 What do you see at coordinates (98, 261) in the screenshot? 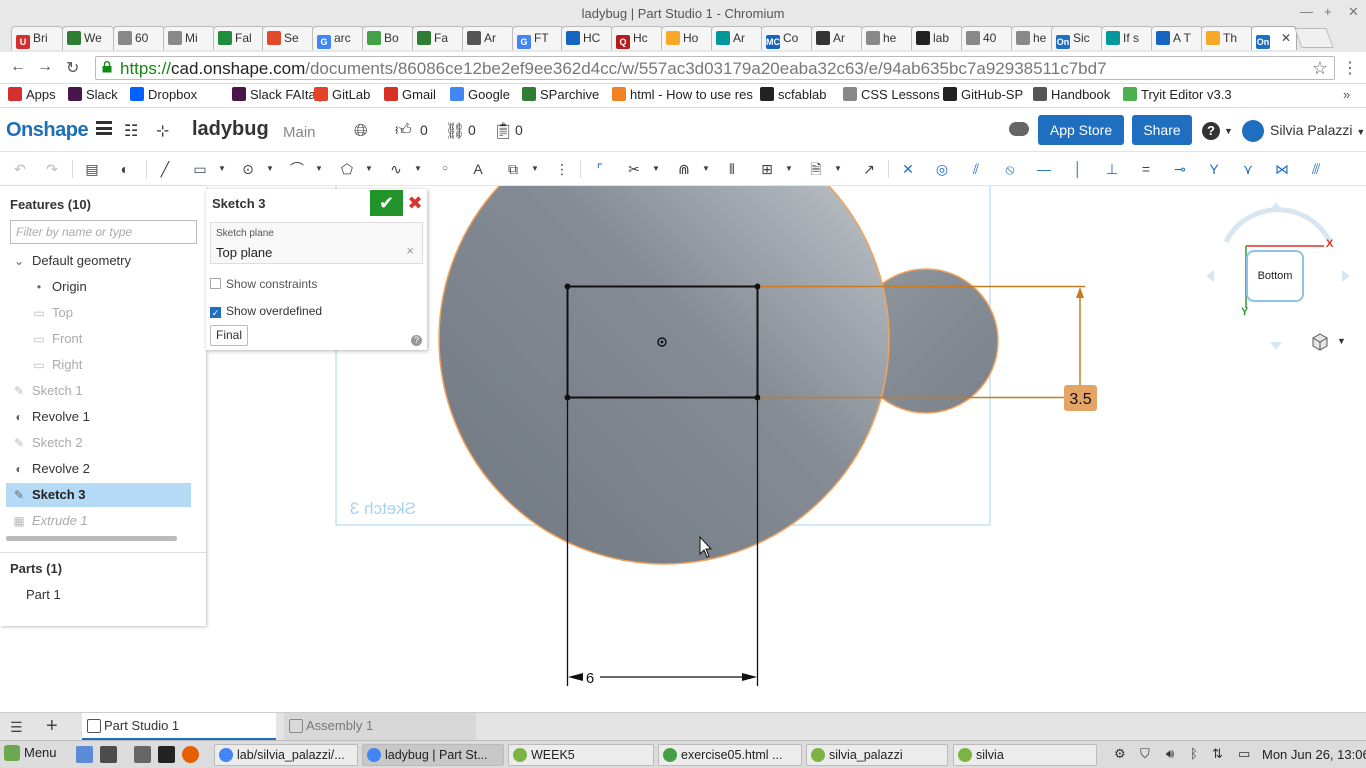
I see `feature-tree-item: ⌄ Default geometry` at bounding box center [98, 261].